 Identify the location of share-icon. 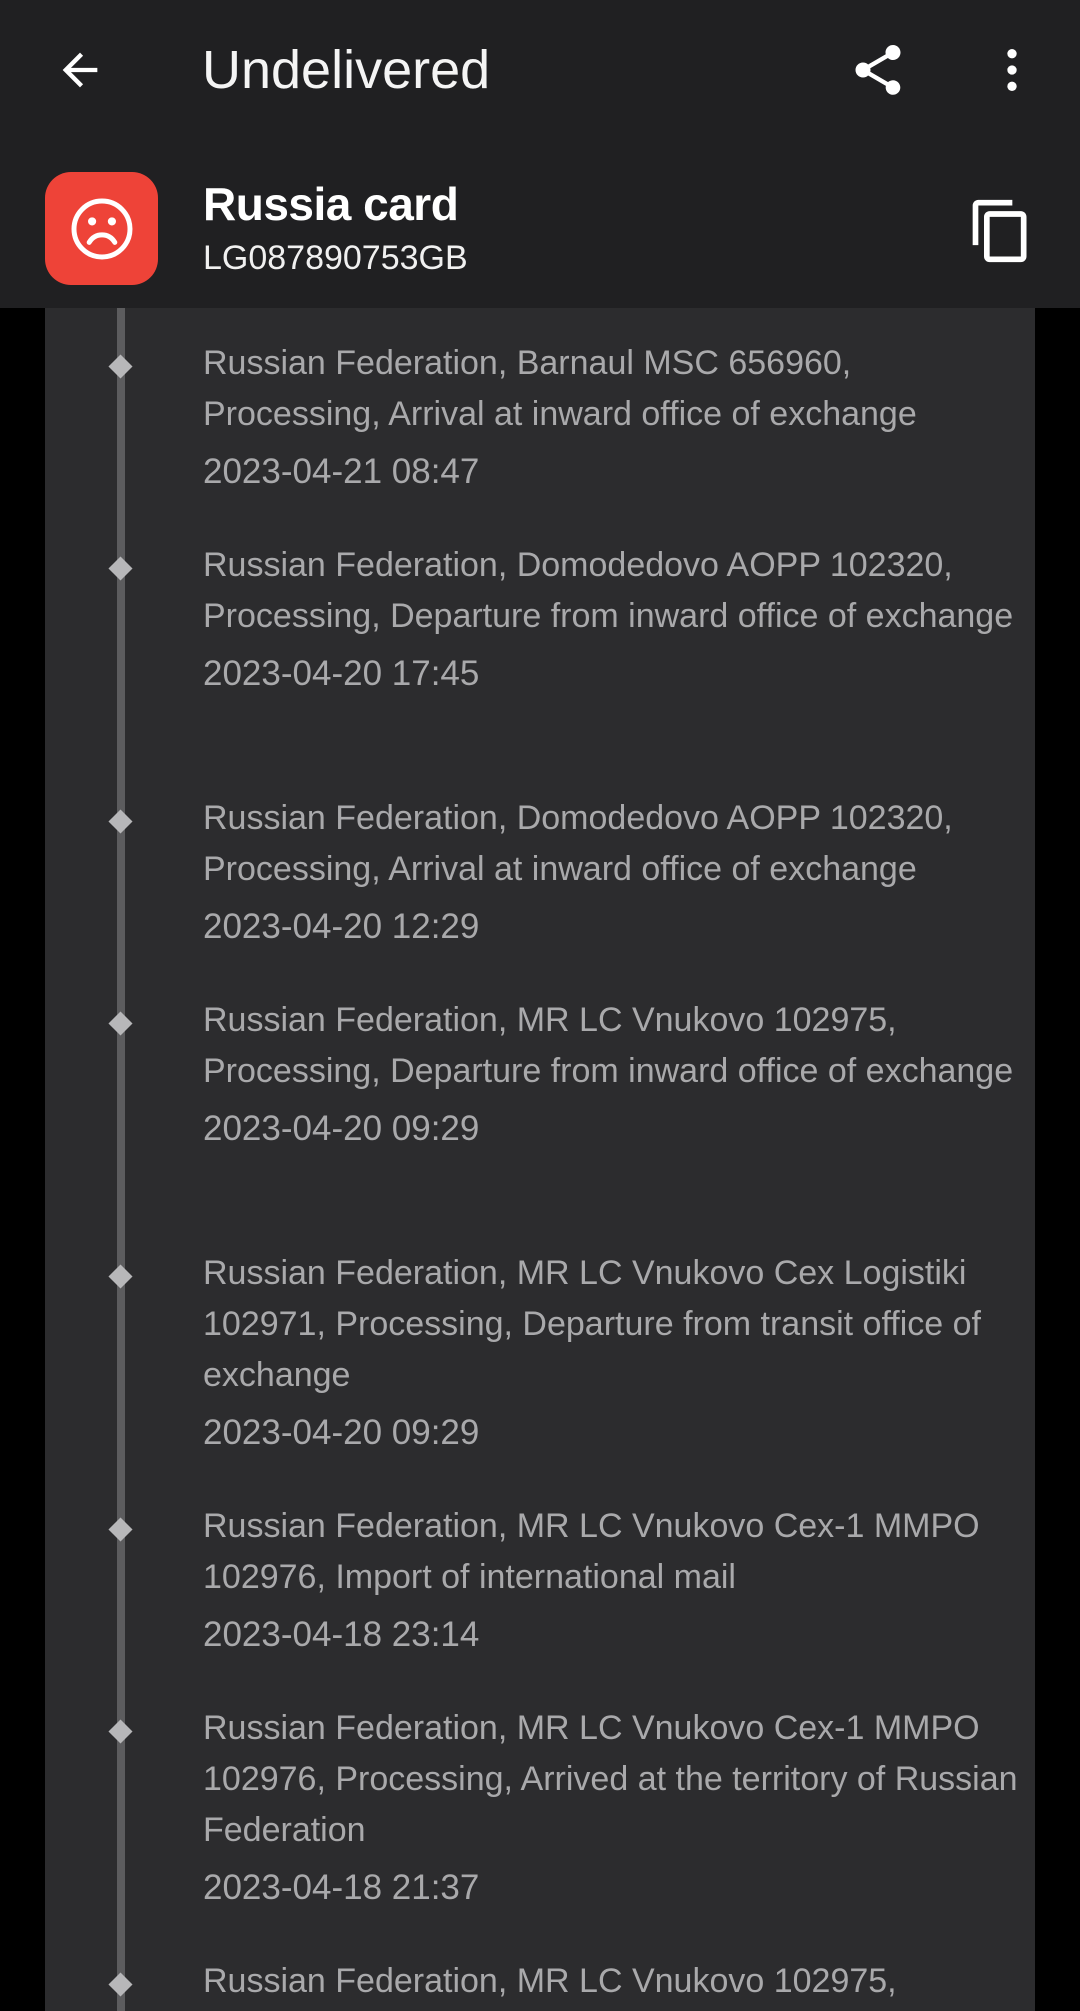
(878, 70).